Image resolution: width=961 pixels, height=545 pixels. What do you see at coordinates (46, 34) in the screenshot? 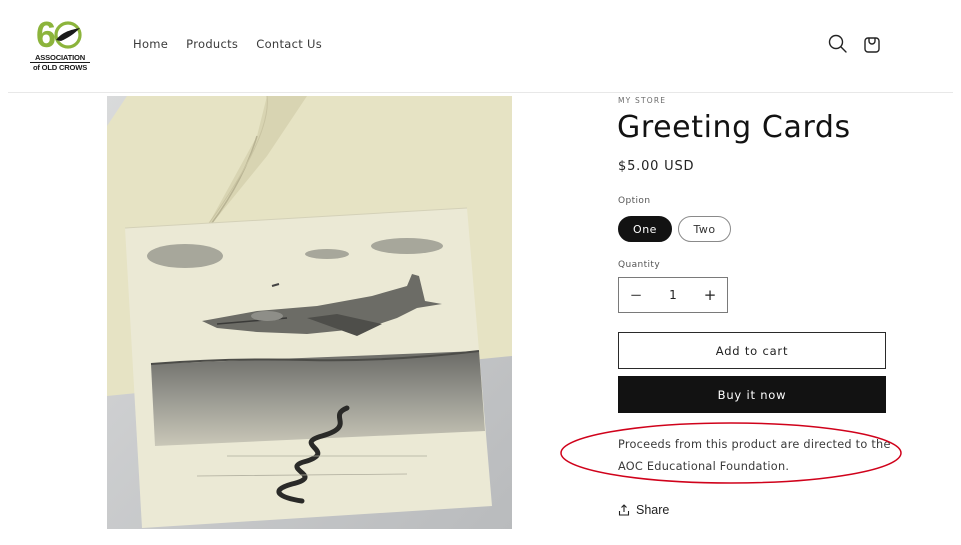
I see `svg-text: 6` at bounding box center [46, 34].